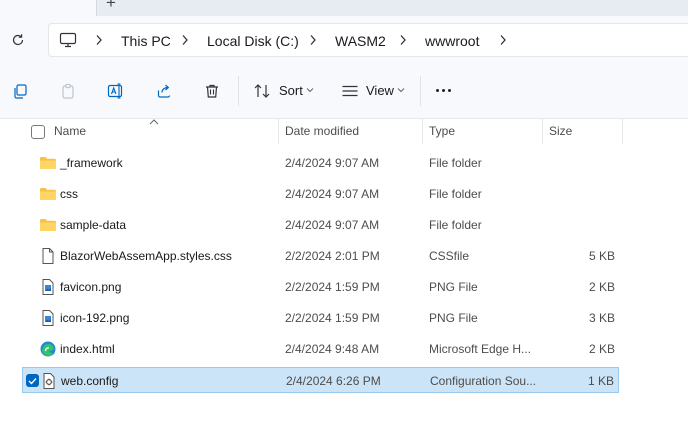 The width and height of the screenshot is (688, 442). Describe the element at coordinates (49, 381) in the screenshot. I see `config-file-icon` at that location.